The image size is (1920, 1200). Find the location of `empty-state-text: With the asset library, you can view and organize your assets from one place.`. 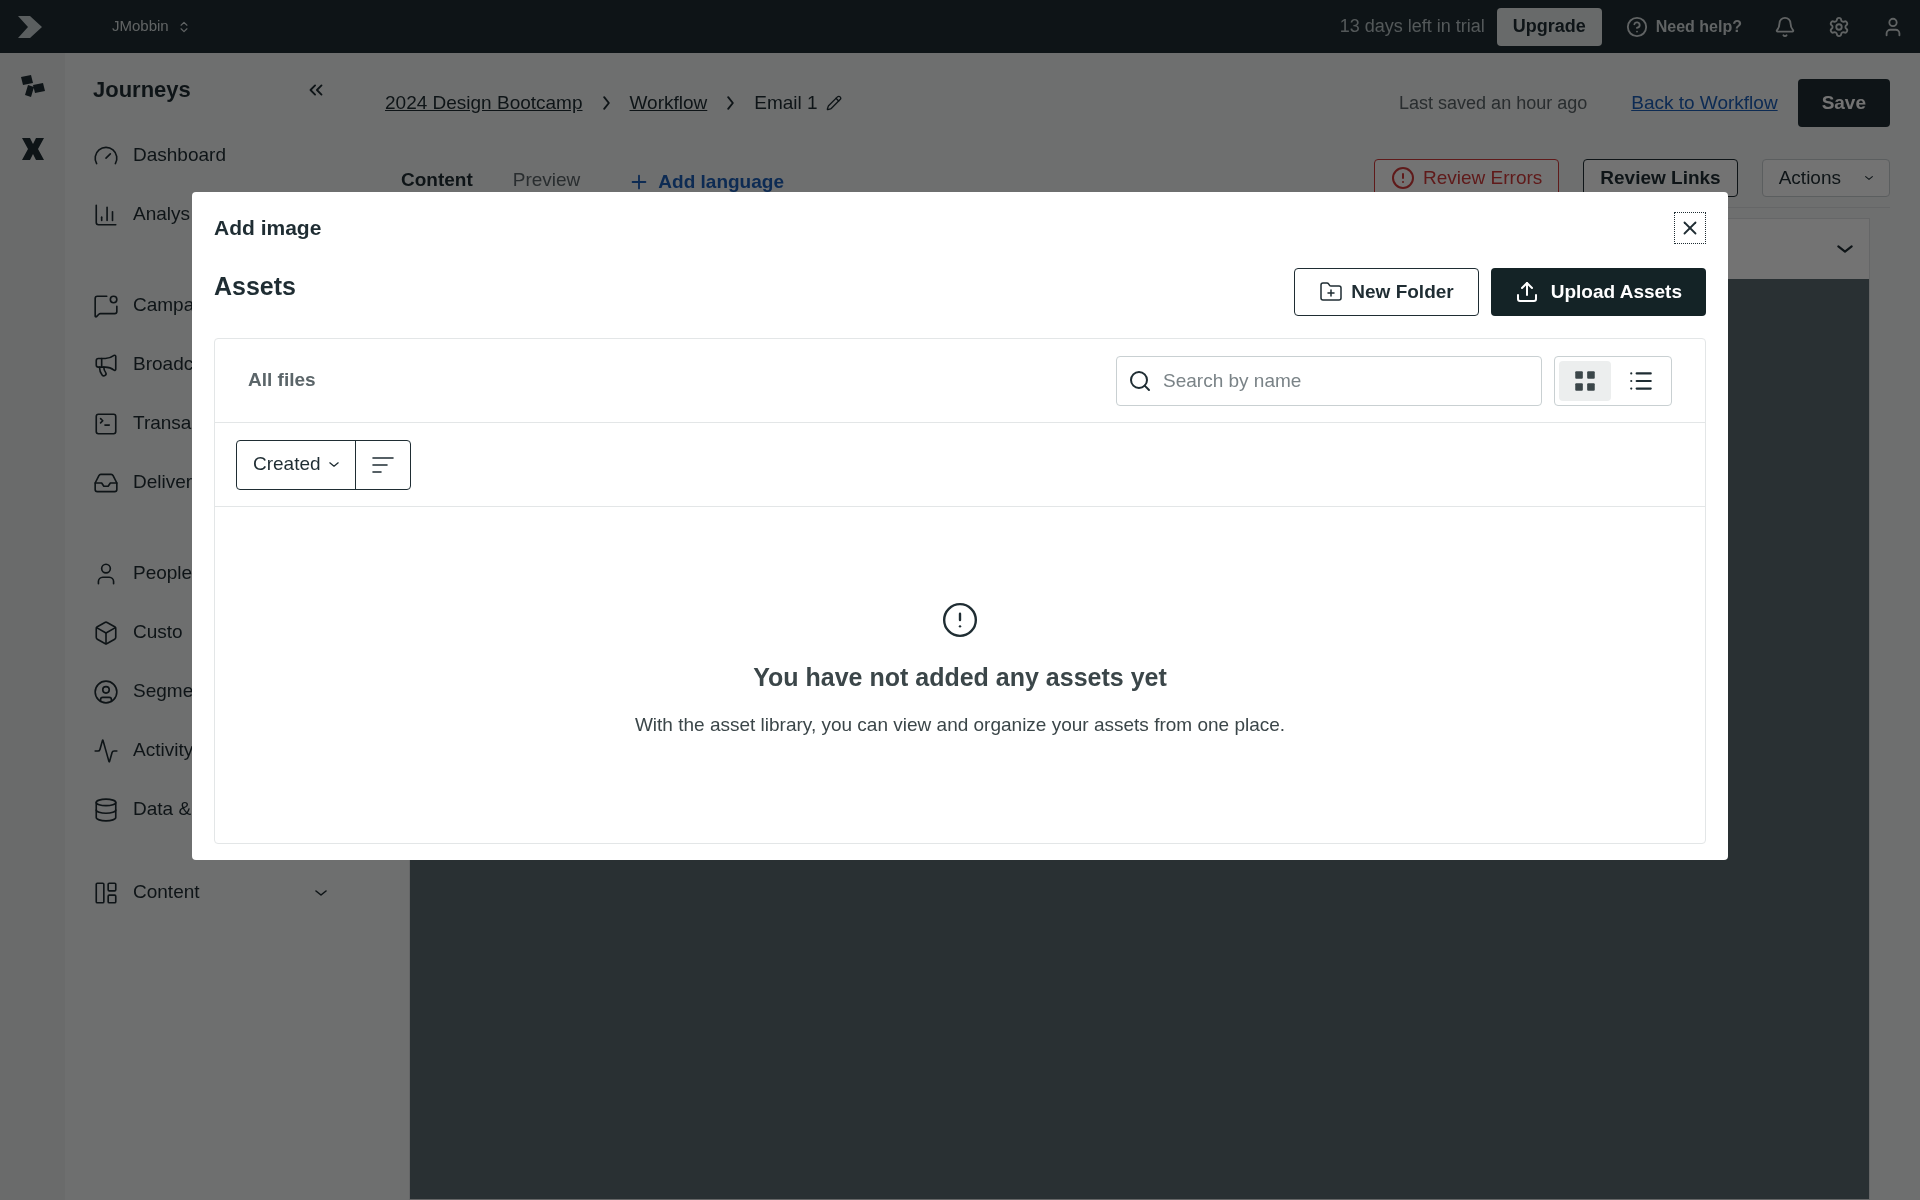

empty-state-text: With the asset library, you can view and organize your assets from one place. is located at coordinates (960, 724).